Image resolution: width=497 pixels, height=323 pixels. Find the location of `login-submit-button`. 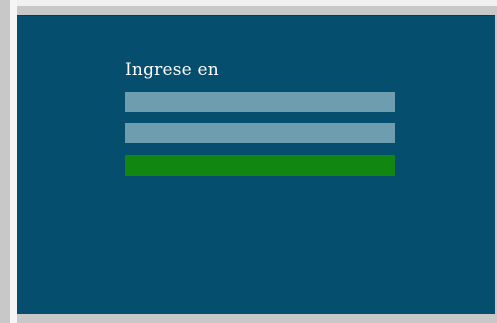

login-submit-button is located at coordinates (260, 165).